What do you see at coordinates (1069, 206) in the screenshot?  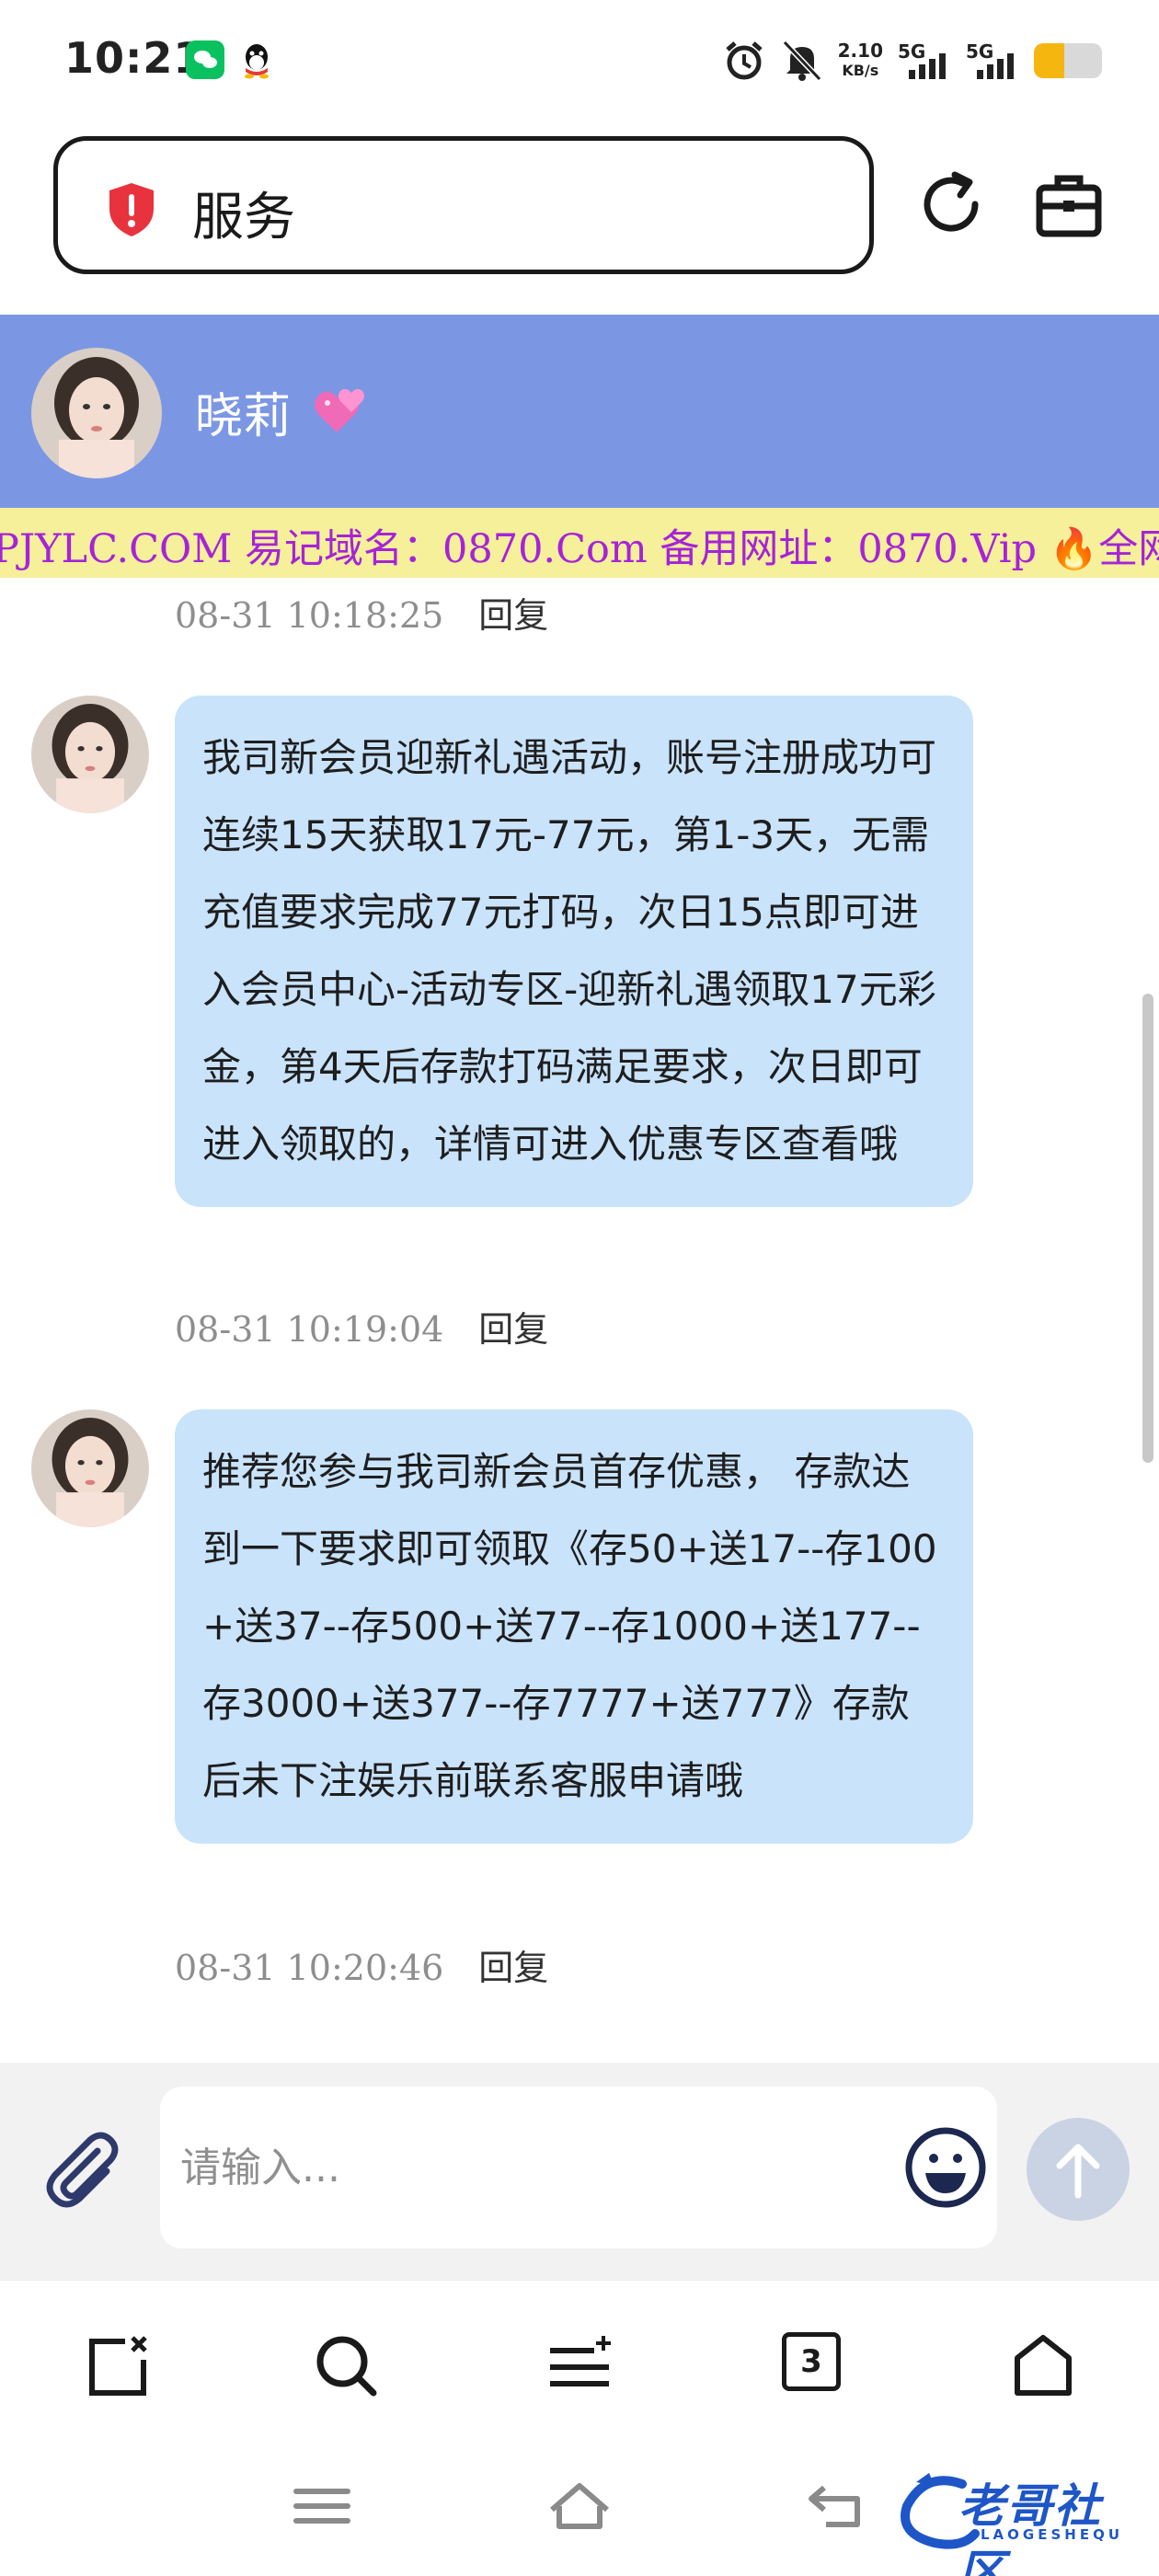 I see `toolbox-icon` at bounding box center [1069, 206].